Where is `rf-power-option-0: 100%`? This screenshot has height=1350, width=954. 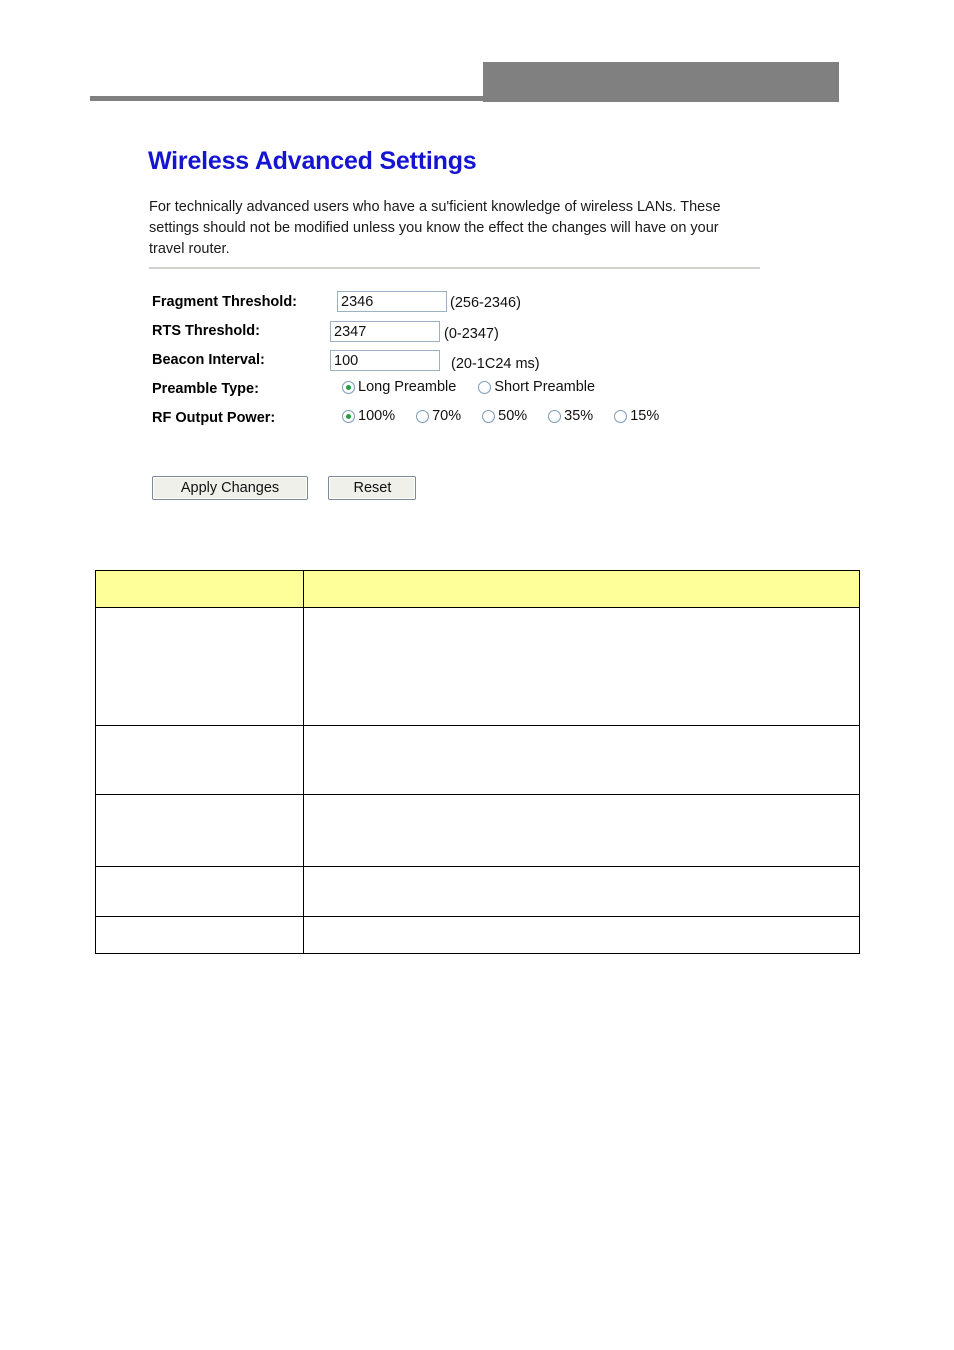 rf-power-option-0: 100% is located at coordinates (368, 416).